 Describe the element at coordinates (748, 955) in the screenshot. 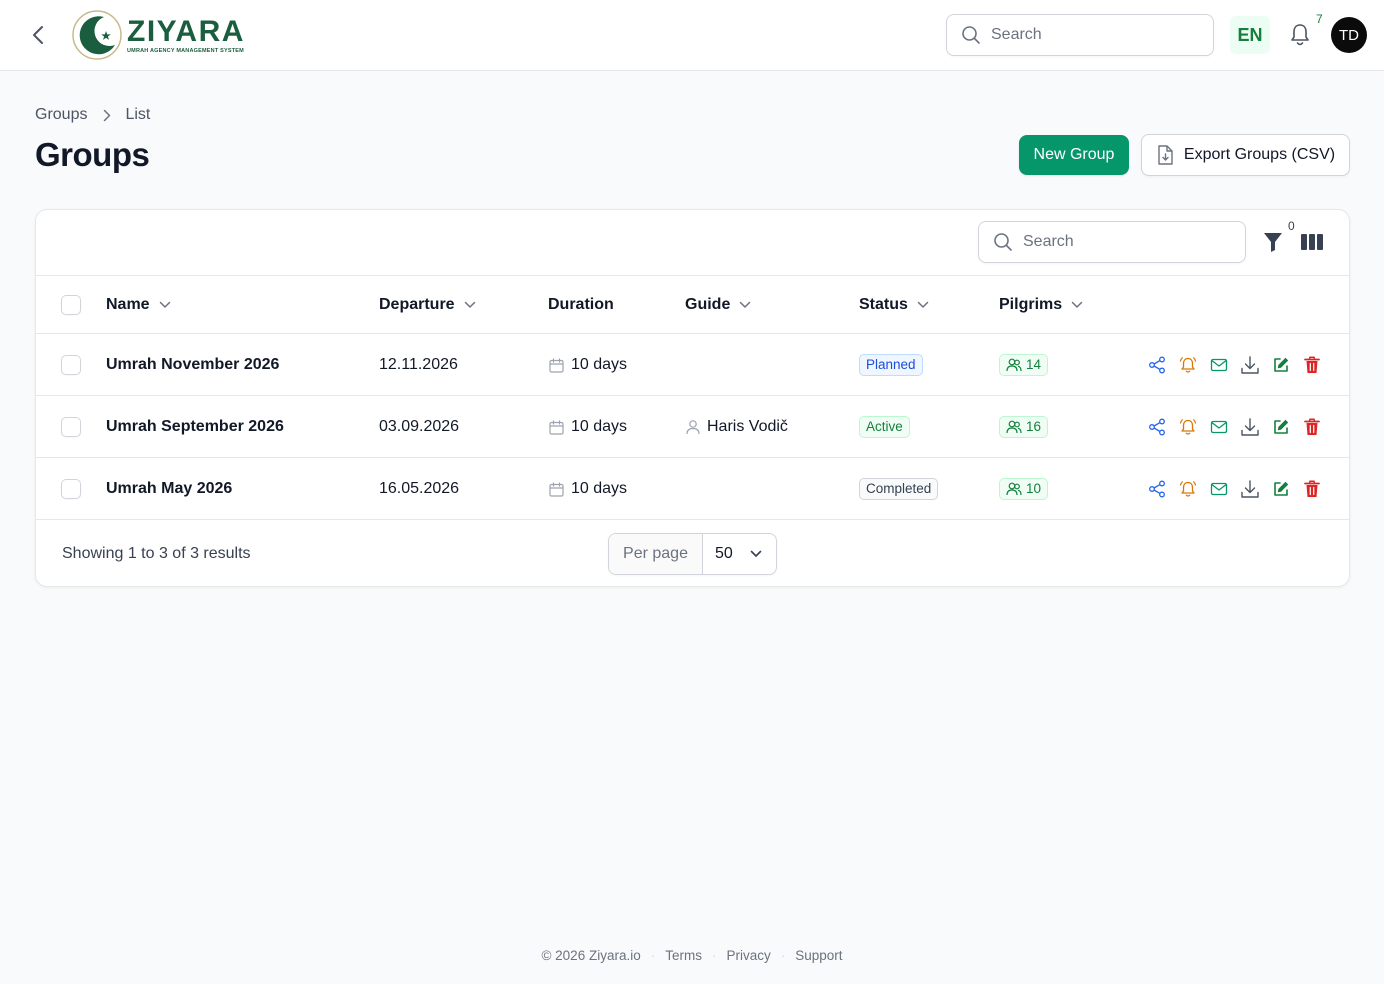

I see `footer-link-privacy: Privacy` at that location.